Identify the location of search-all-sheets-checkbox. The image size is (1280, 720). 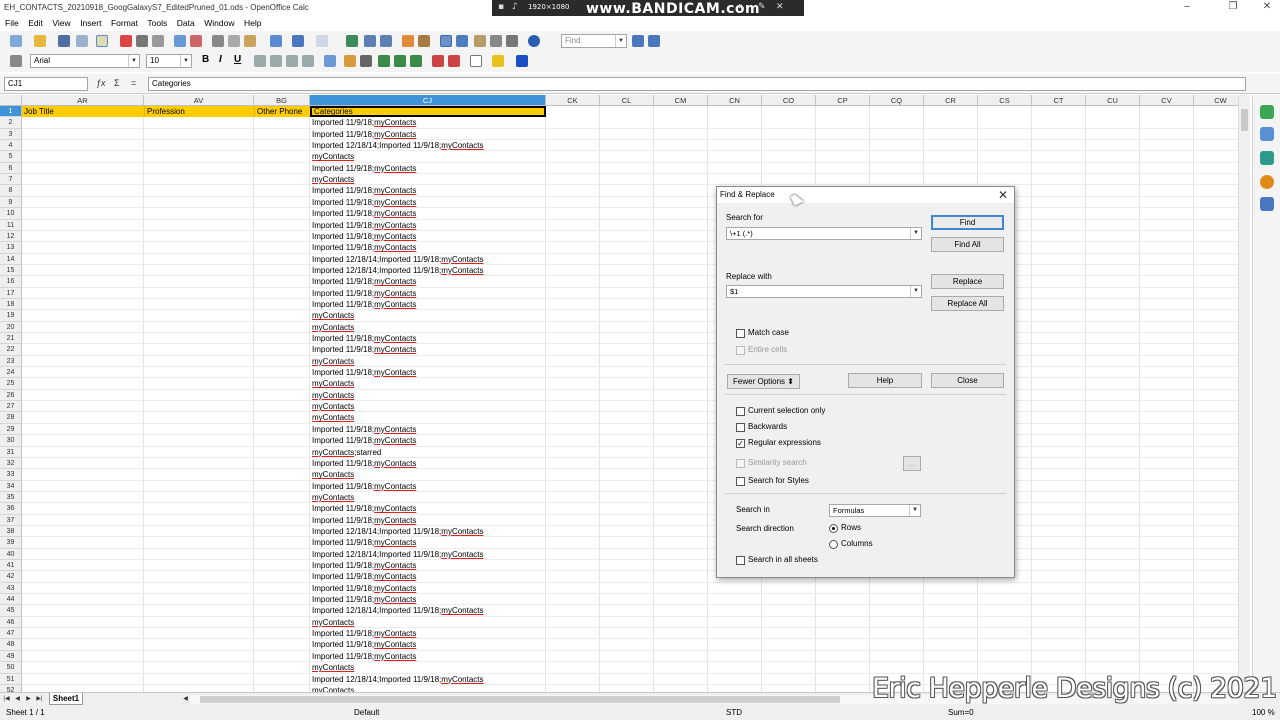
(740, 560).